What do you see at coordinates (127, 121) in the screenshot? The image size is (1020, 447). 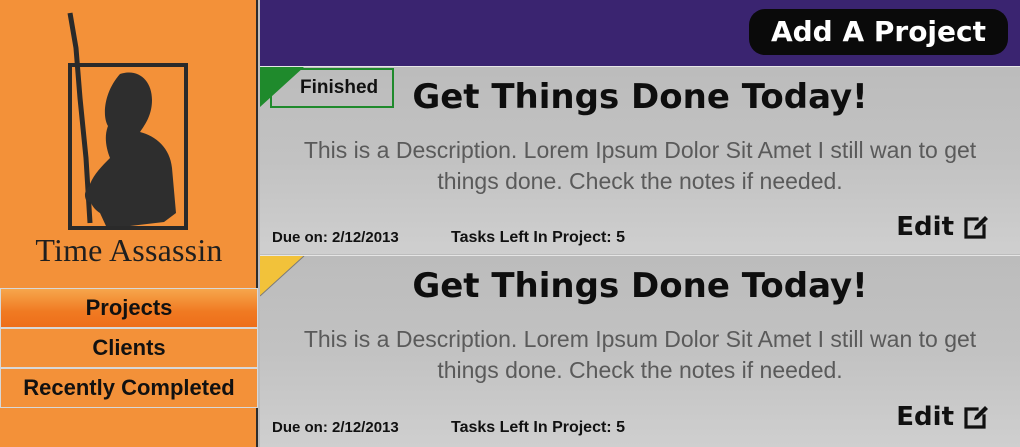 I see `assassin-silhouette-icon` at bounding box center [127, 121].